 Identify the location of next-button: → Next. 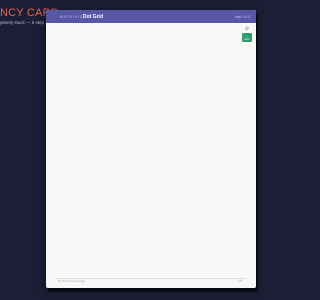
(247, 37).